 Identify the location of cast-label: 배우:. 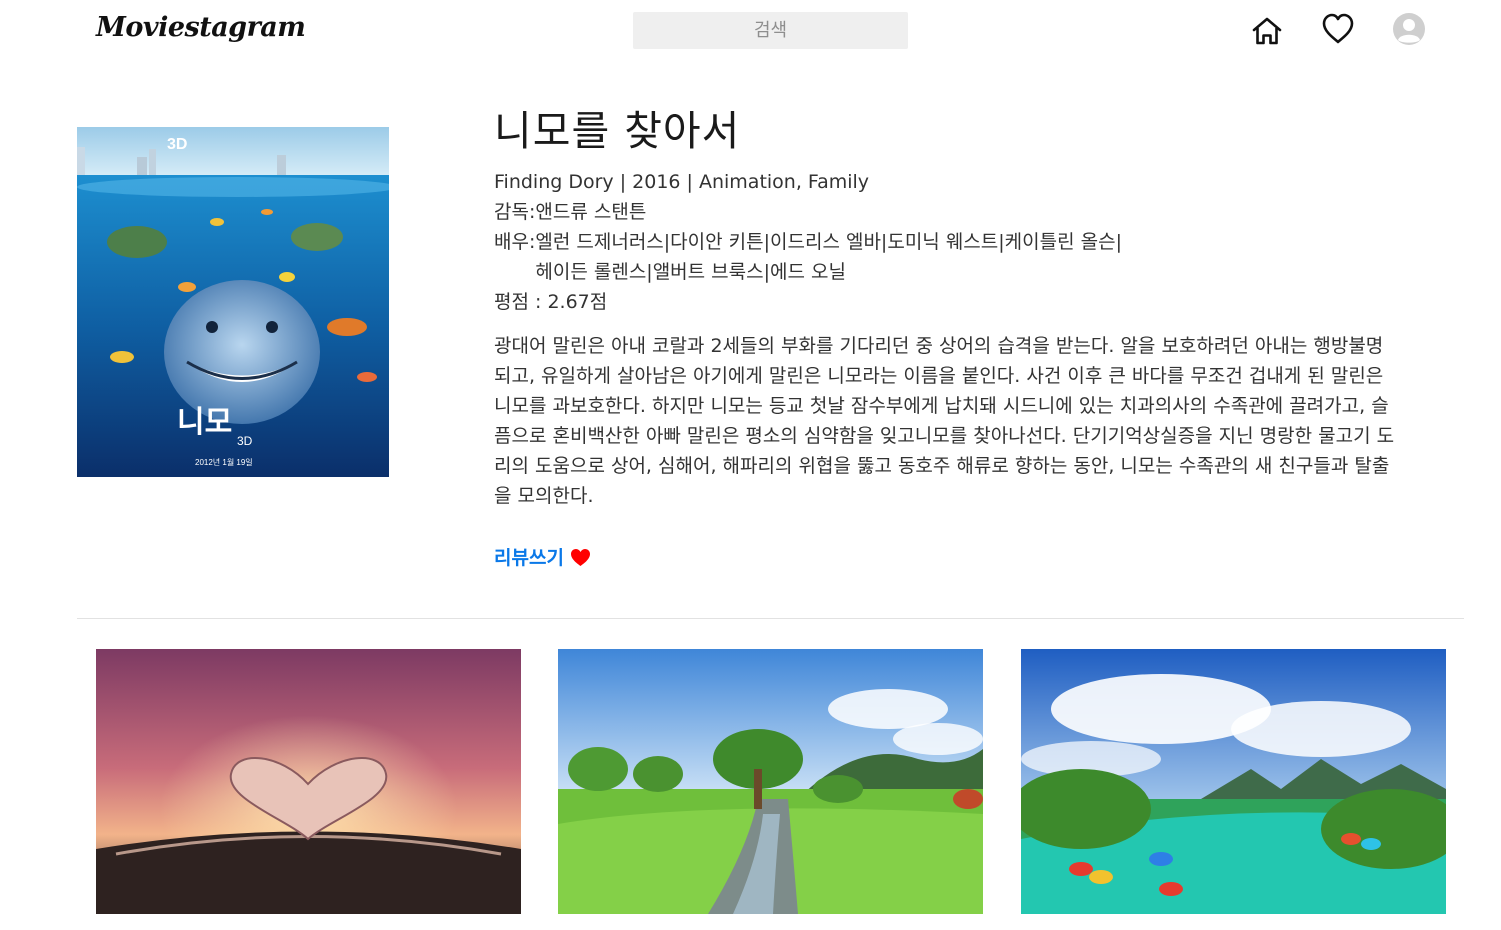
(515, 242).